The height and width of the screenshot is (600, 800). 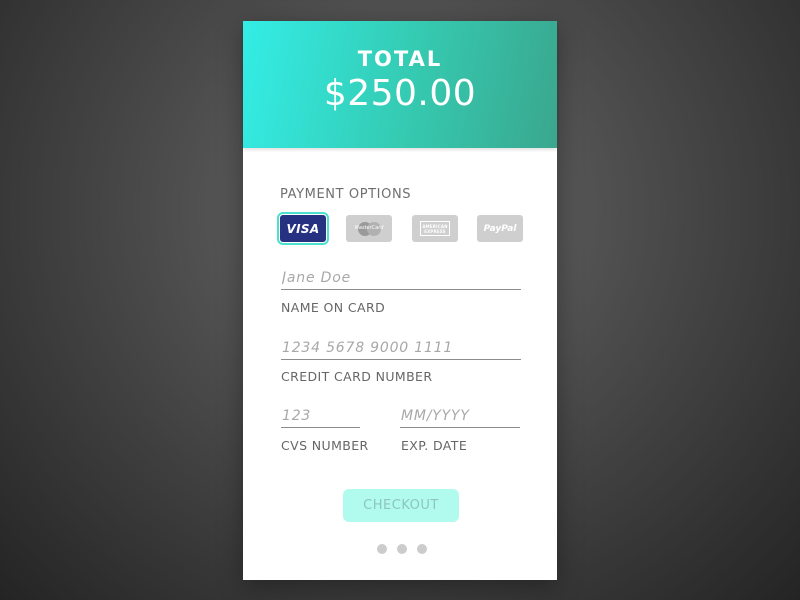 I want to click on payment-option-visa: VISA, so click(x=303, y=228).